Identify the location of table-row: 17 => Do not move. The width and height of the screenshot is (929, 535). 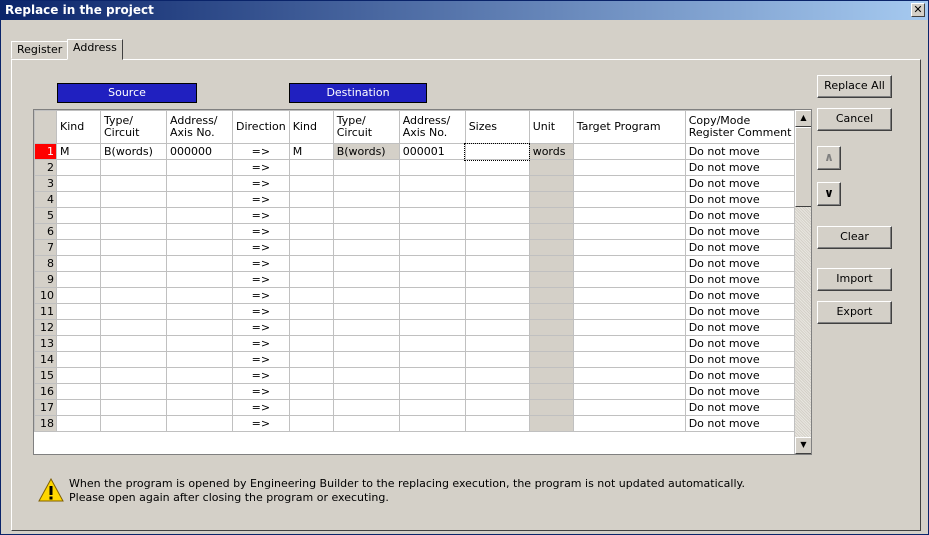
(415, 407).